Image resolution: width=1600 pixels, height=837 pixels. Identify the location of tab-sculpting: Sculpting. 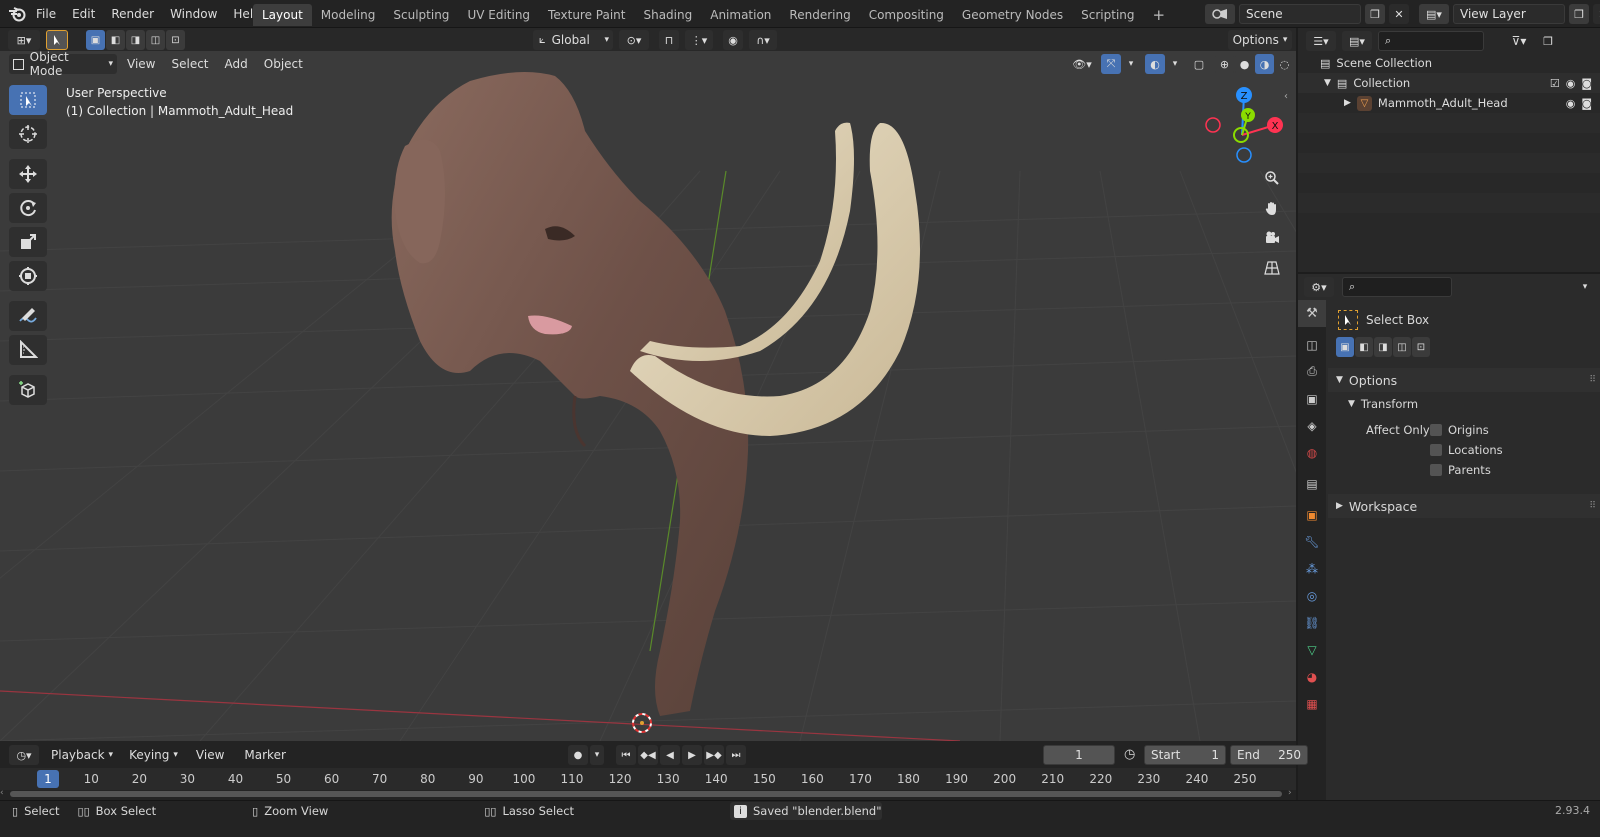
(421, 15).